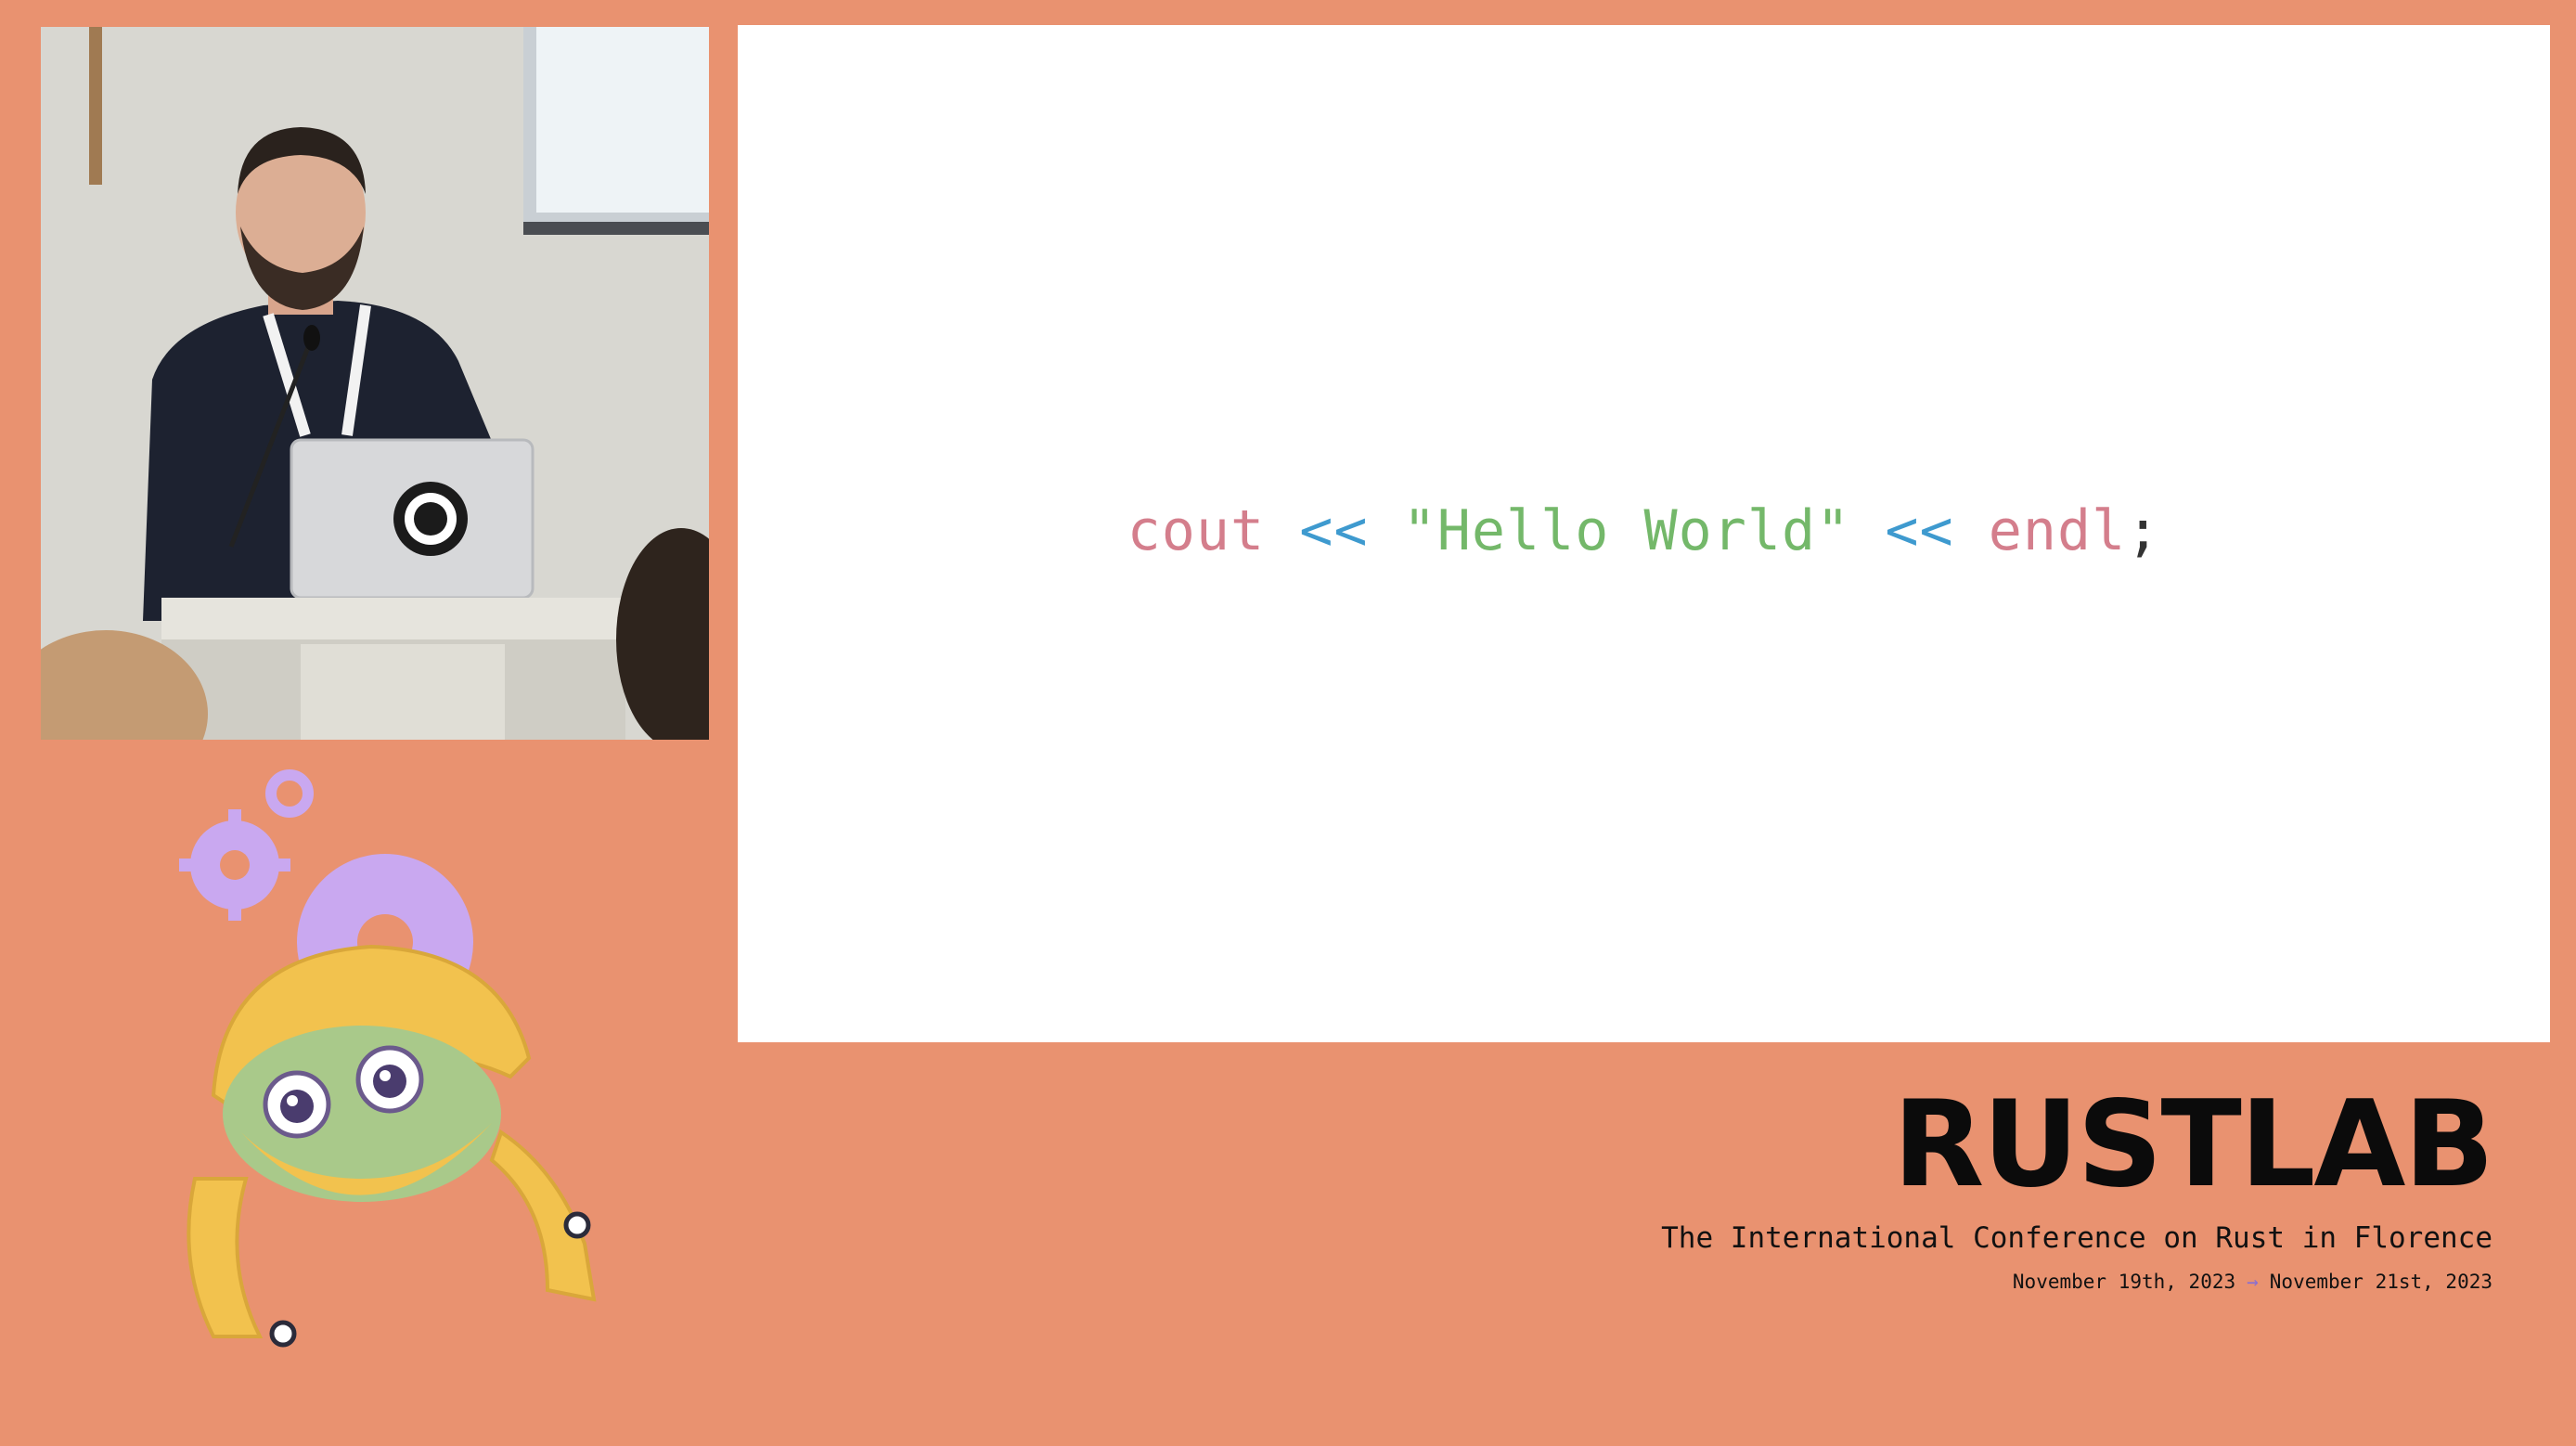 The width and height of the screenshot is (2576, 1446). Describe the element at coordinates (2193, 1145) in the screenshot. I see `conference-title: RUSTLAB` at that location.